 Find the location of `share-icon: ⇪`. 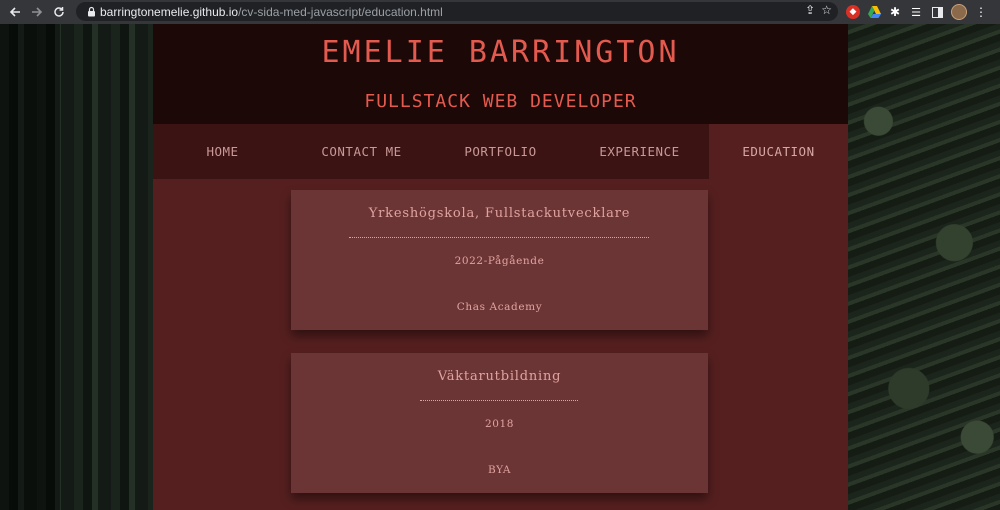

share-icon: ⇪ is located at coordinates (810, 10).